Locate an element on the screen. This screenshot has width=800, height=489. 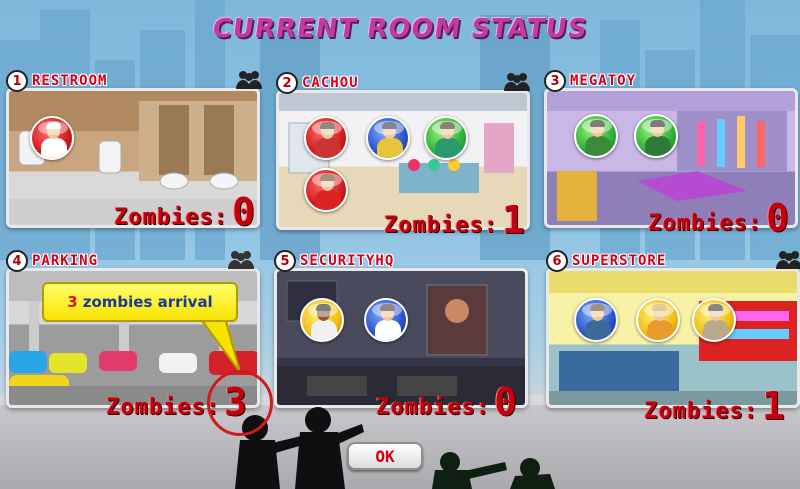
room-number: 4 is located at coordinates (17, 261).